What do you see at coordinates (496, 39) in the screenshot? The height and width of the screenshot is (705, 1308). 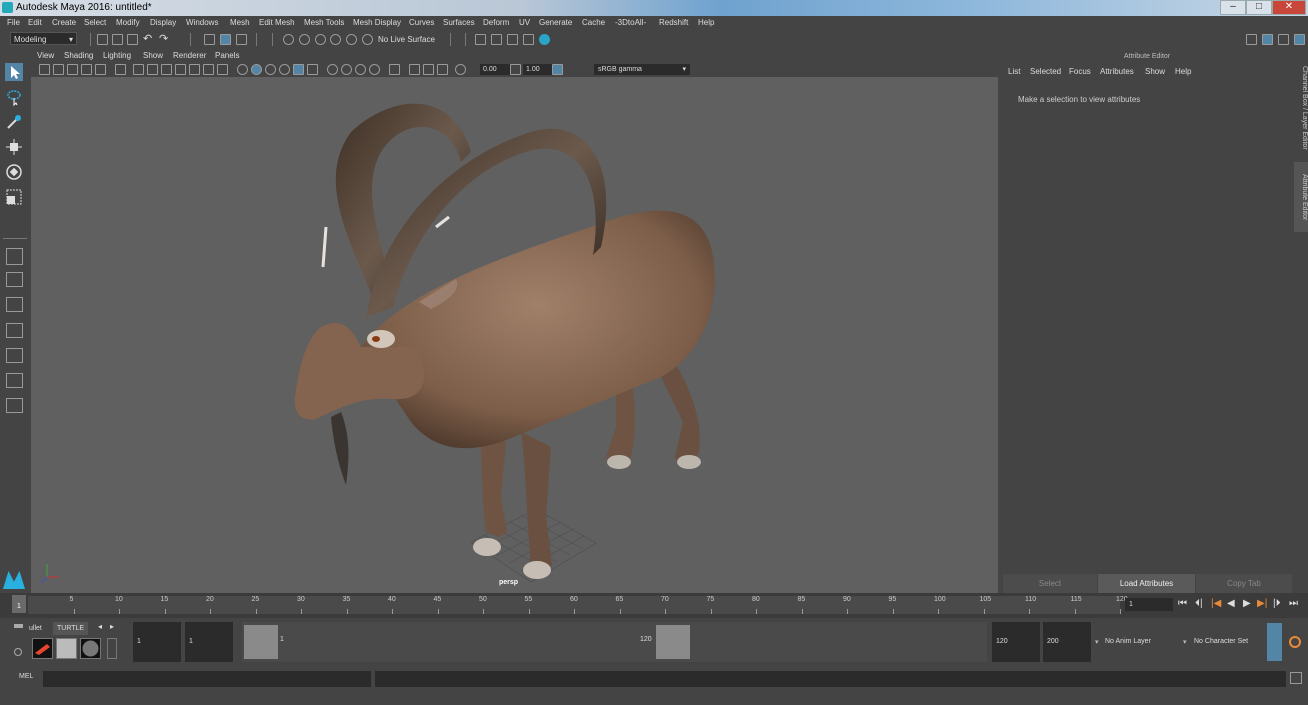 I see `render-frame-icon` at bounding box center [496, 39].